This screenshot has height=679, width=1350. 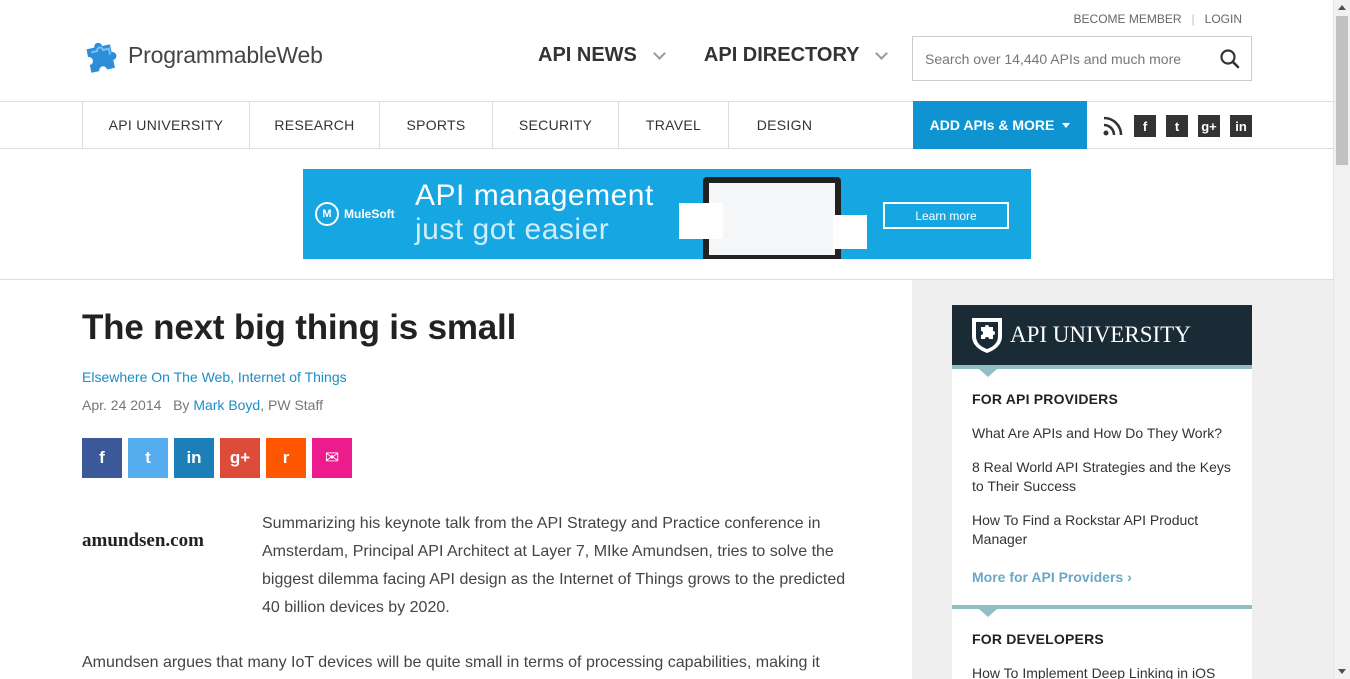 What do you see at coordinates (165, 125) in the screenshot?
I see `category-api-university: API UNIVERSITY` at bounding box center [165, 125].